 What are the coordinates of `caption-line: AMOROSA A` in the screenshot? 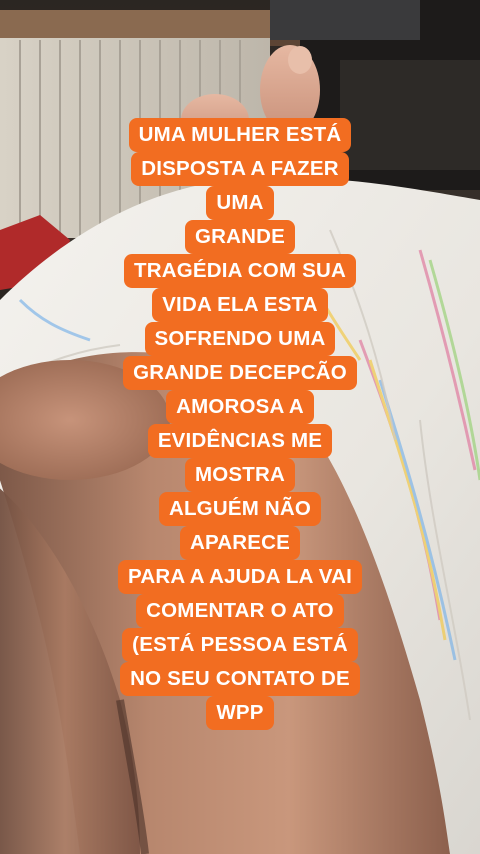 It's located at (240, 407).